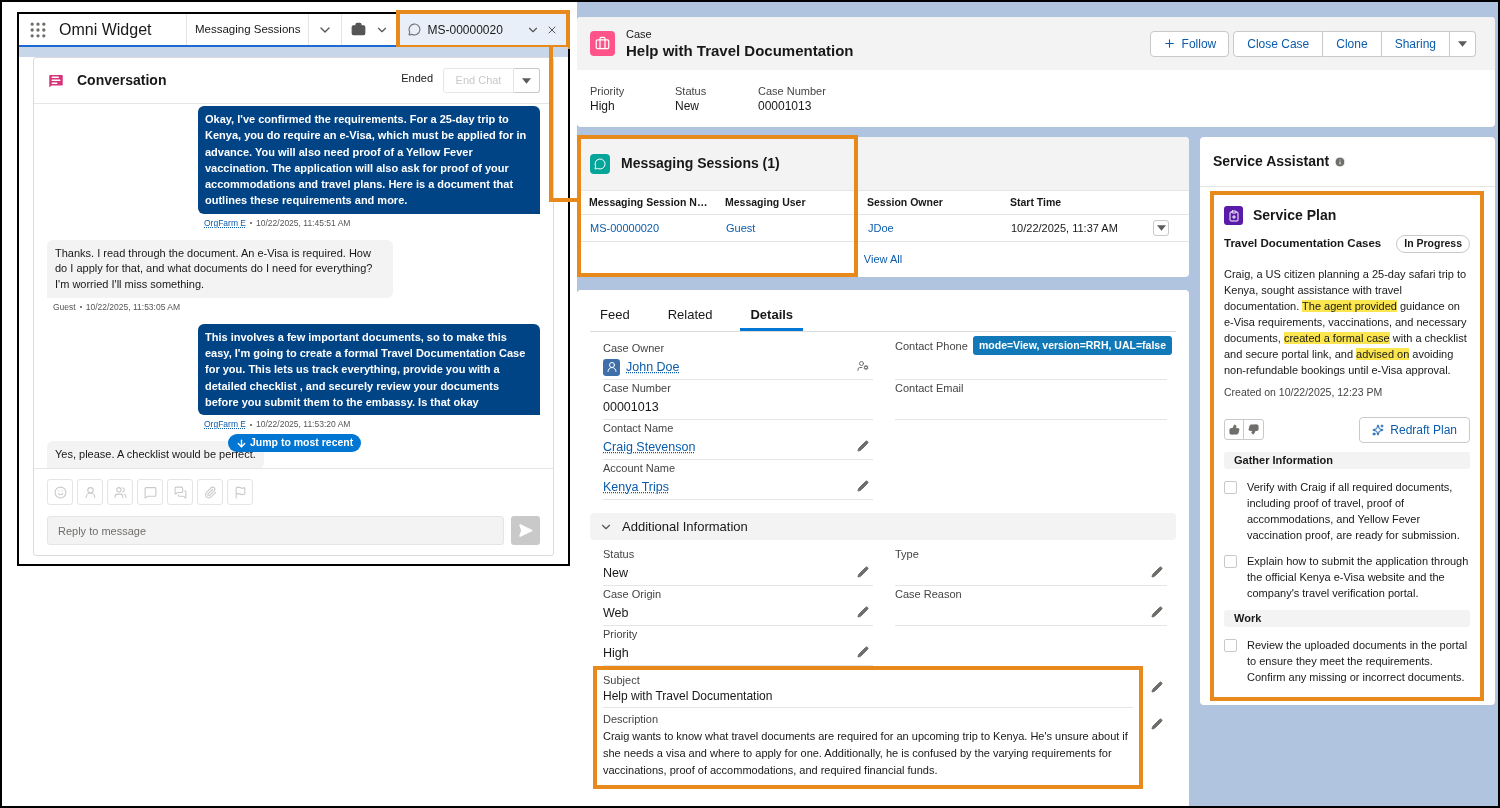 This screenshot has width=1500, height=808. Describe the element at coordinates (220, 269) in the screenshot. I see `message-bubble: Thanks. I read through the document. An e-Visa is required. How do I apply for that, and what documents do I need for everything? I'm worried I'll miss something.` at that location.